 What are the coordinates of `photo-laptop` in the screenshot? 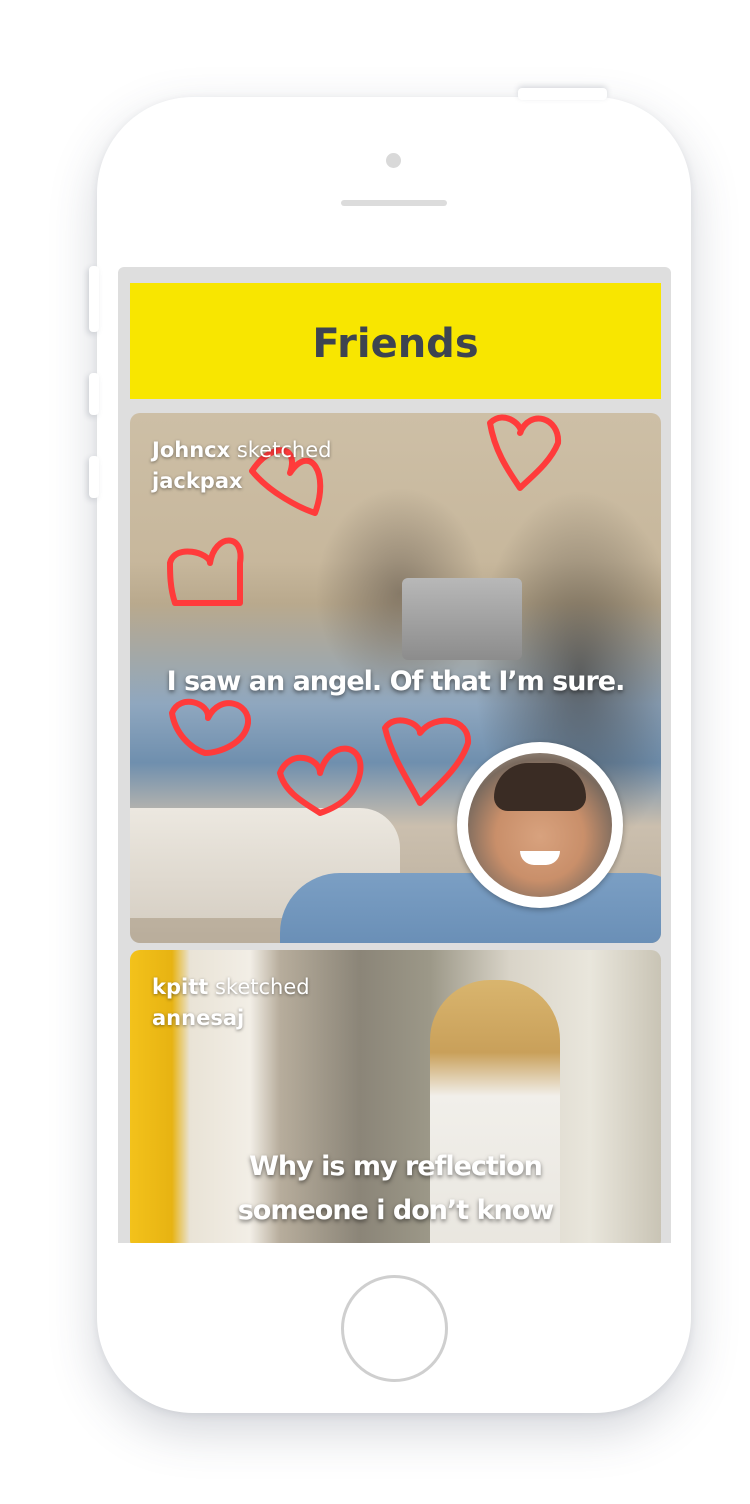 It's located at (462, 619).